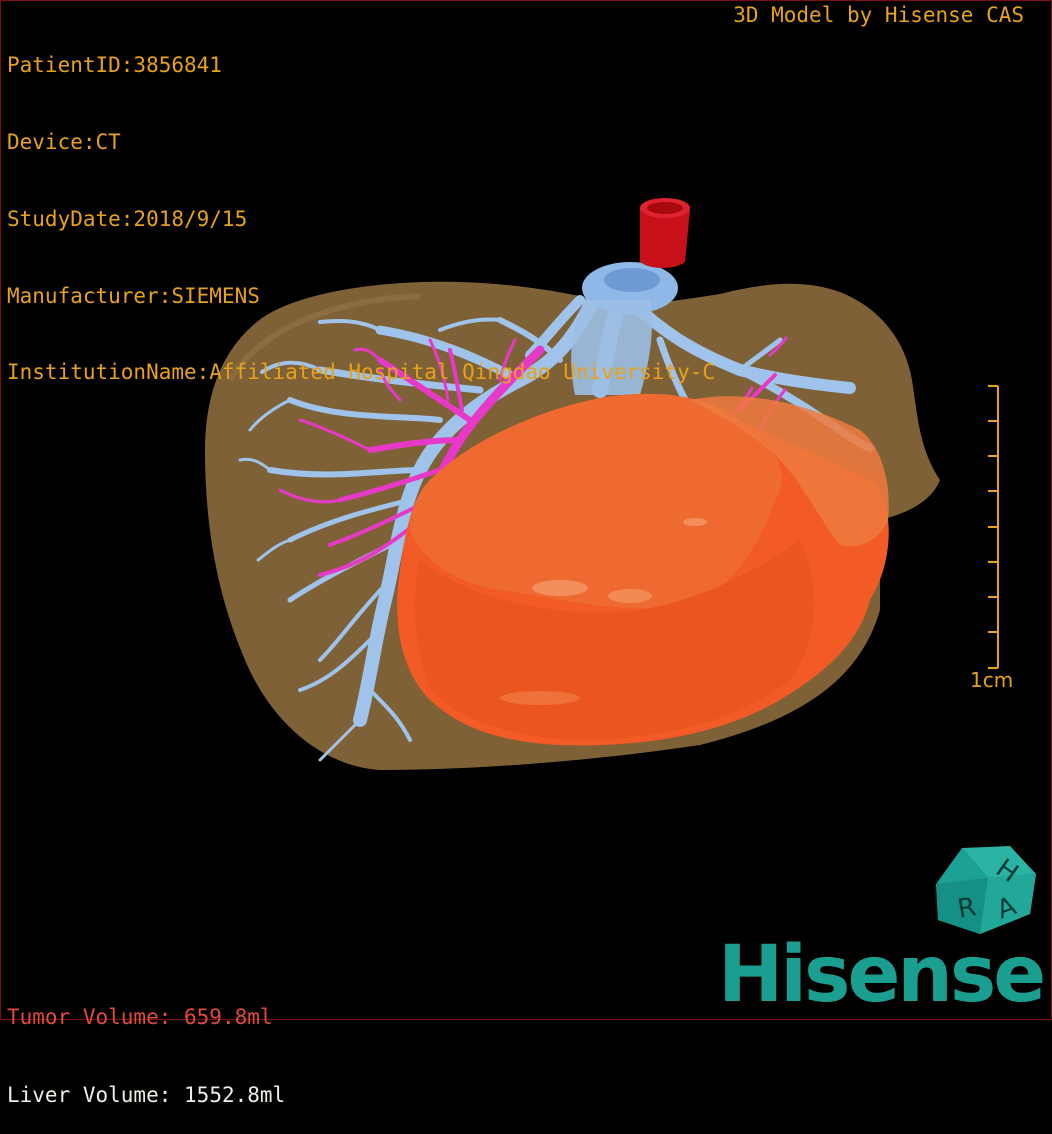 The height and width of the screenshot is (1134, 1052). Describe the element at coordinates (992, 680) in the screenshot. I see `scale-bar-label: 1cm` at that location.